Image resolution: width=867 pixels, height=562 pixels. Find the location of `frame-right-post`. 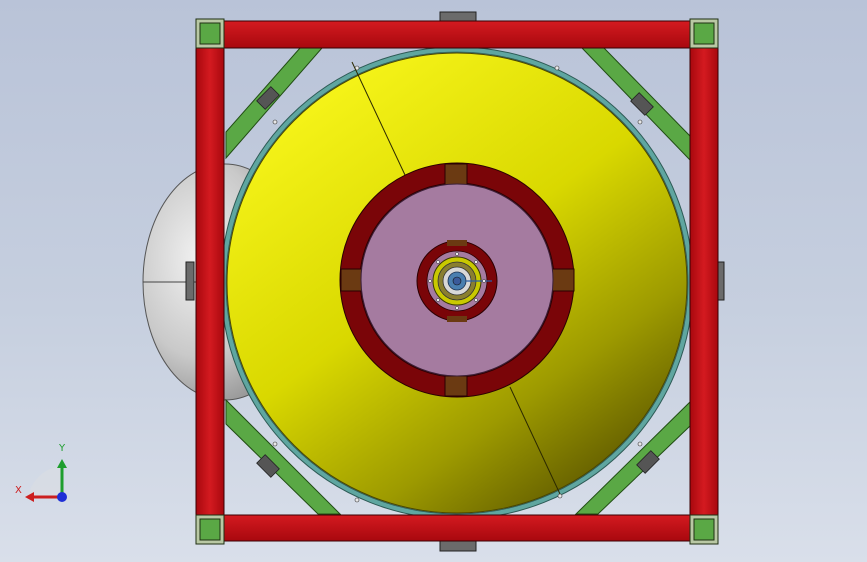

frame-right-post is located at coordinates (704, 281).